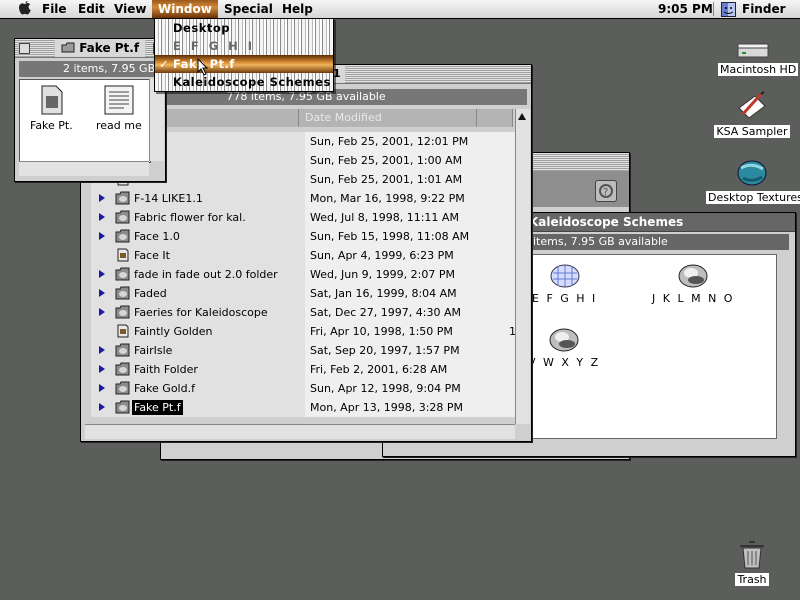 The width and height of the screenshot is (800, 600). Describe the element at coordinates (713, 9) in the screenshot. I see `menu-separator` at that location.